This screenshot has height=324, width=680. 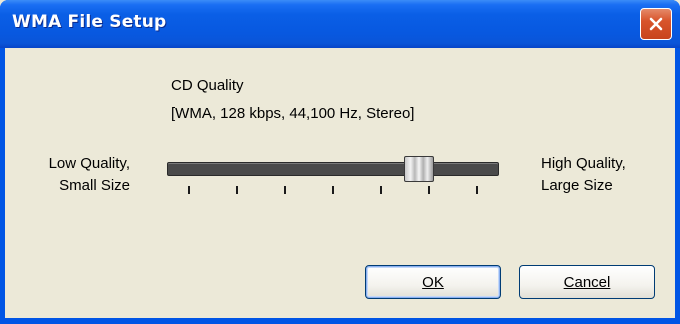 I want to click on low-quality-label-line2: Small Size, so click(x=94, y=185).